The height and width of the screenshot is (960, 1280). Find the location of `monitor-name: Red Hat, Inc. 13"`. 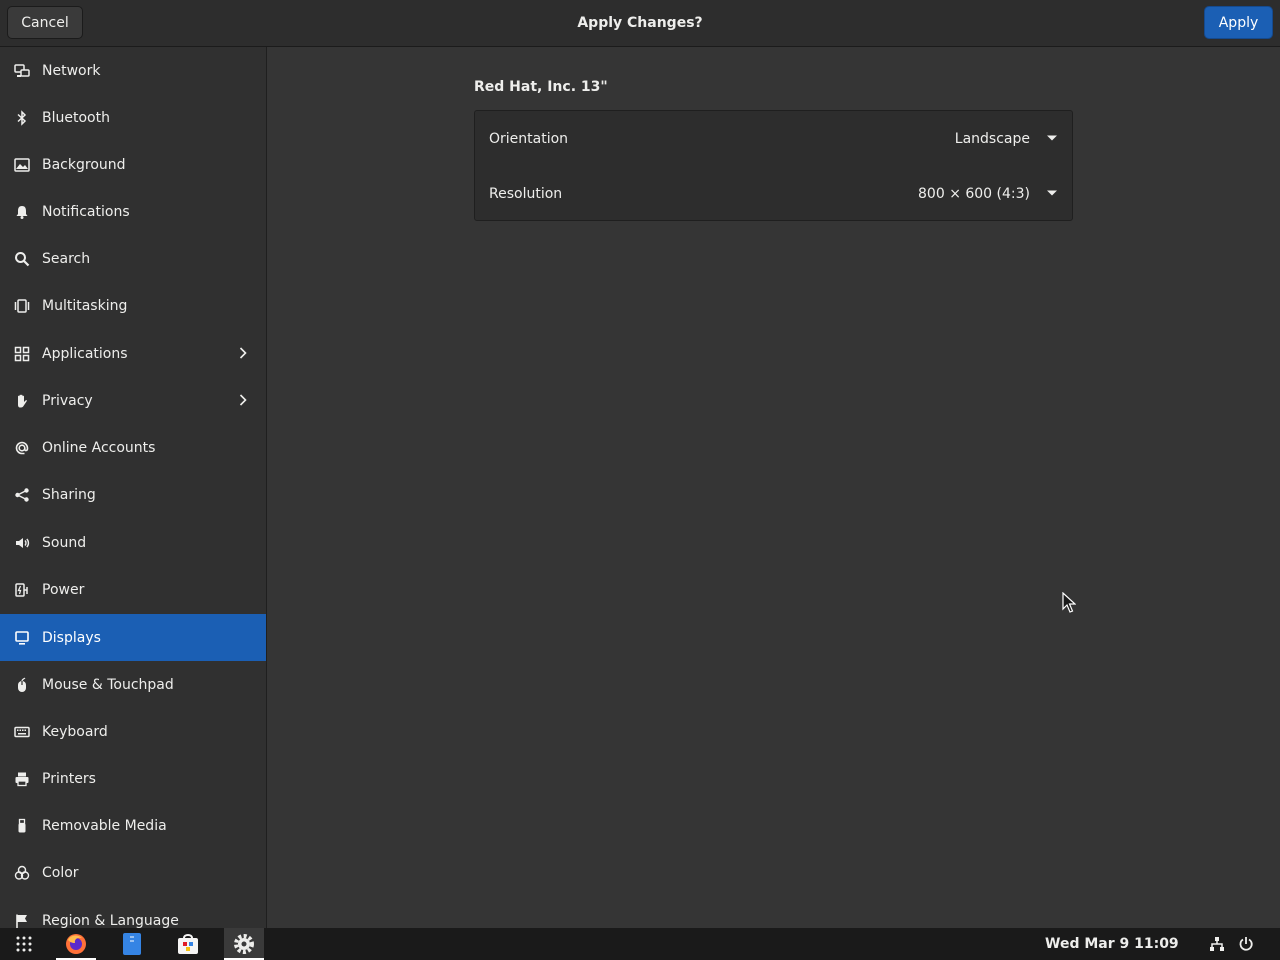

monitor-name: Red Hat, Inc. 13" is located at coordinates (541, 87).